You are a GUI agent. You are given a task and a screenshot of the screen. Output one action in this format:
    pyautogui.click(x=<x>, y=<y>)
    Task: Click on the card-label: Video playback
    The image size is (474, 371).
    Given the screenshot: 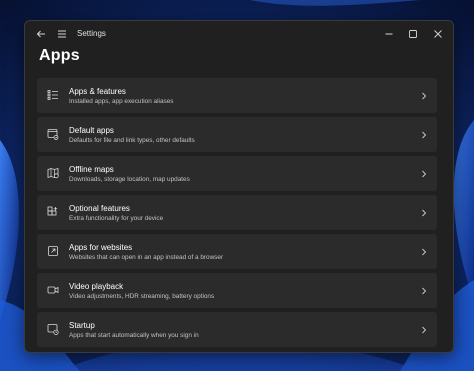 What is the action you would take?
    pyautogui.click(x=96, y=286)
    